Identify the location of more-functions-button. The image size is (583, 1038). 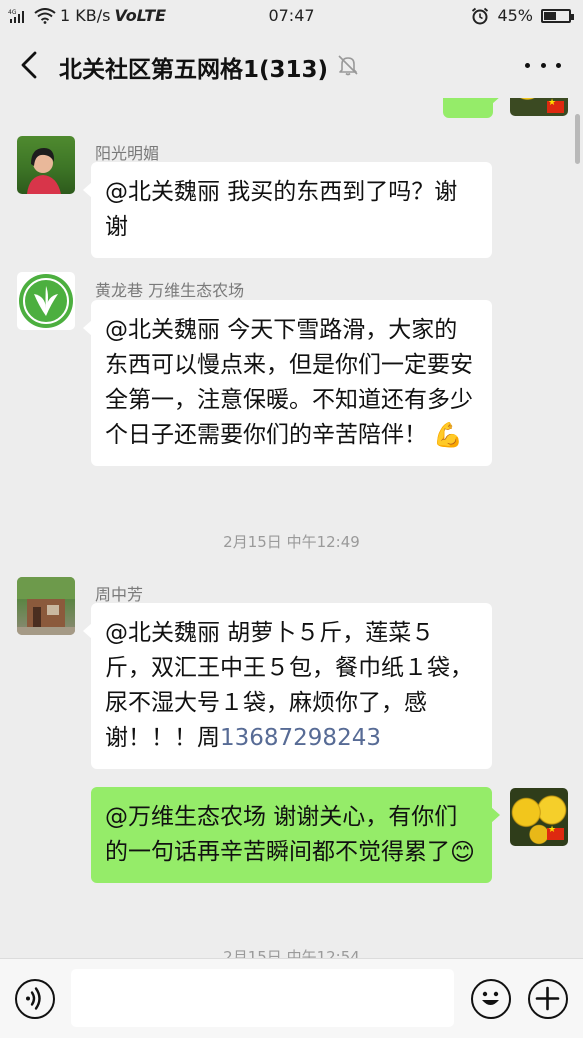
(548, 999).